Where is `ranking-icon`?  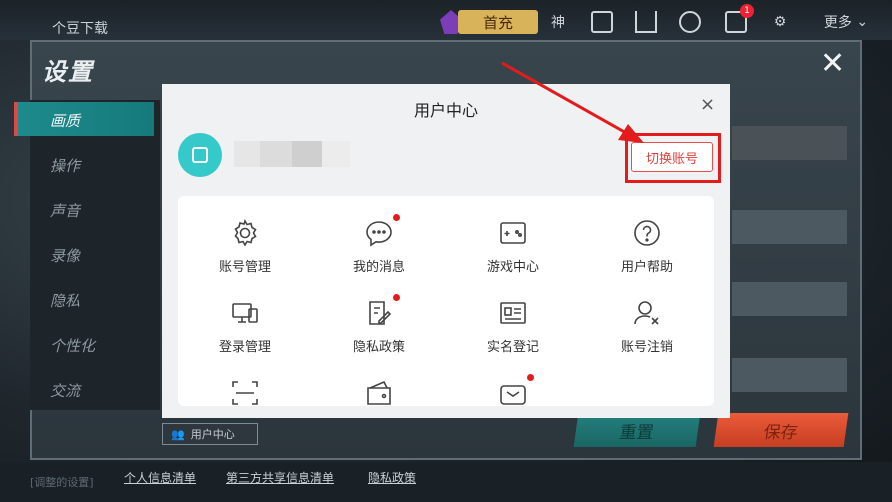
ranking-icon is located at coordinates (646, 22).